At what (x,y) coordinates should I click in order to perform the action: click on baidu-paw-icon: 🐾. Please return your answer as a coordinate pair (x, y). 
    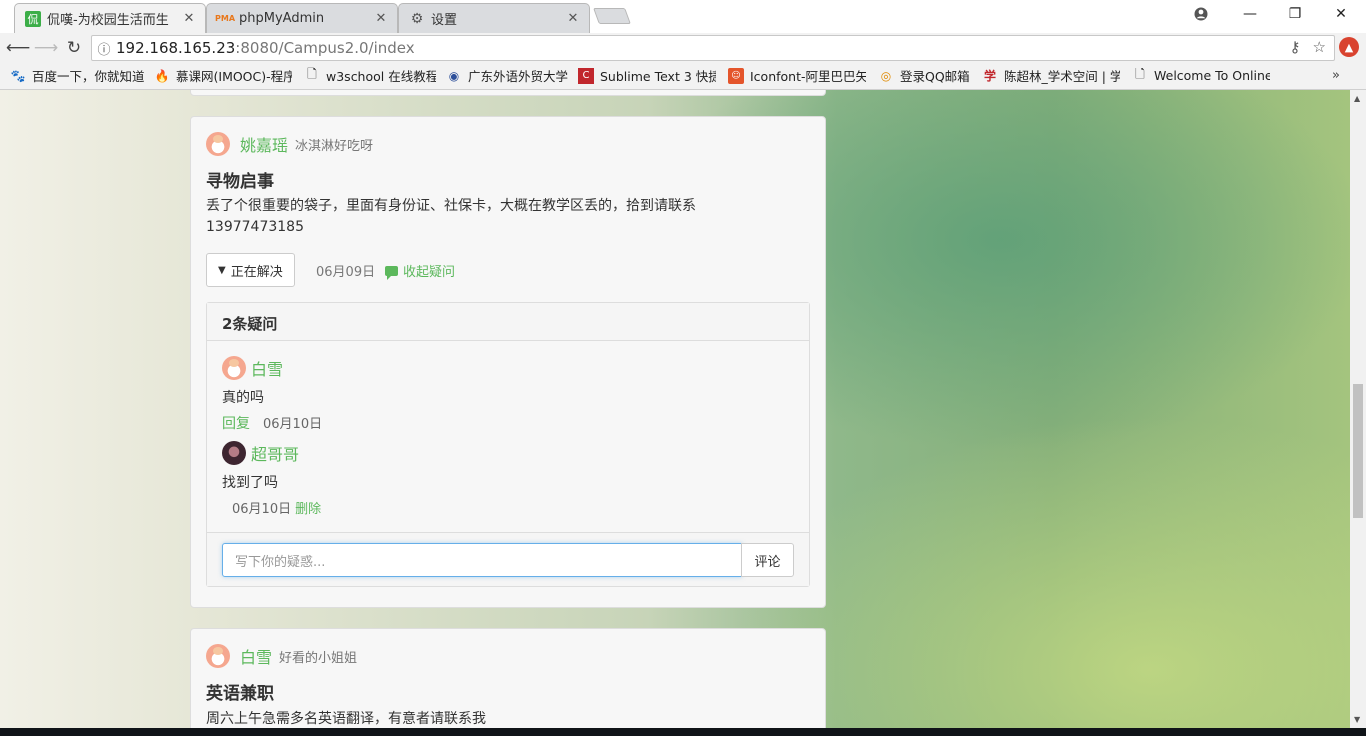
    Looking at the image, I should click on (18, 75).